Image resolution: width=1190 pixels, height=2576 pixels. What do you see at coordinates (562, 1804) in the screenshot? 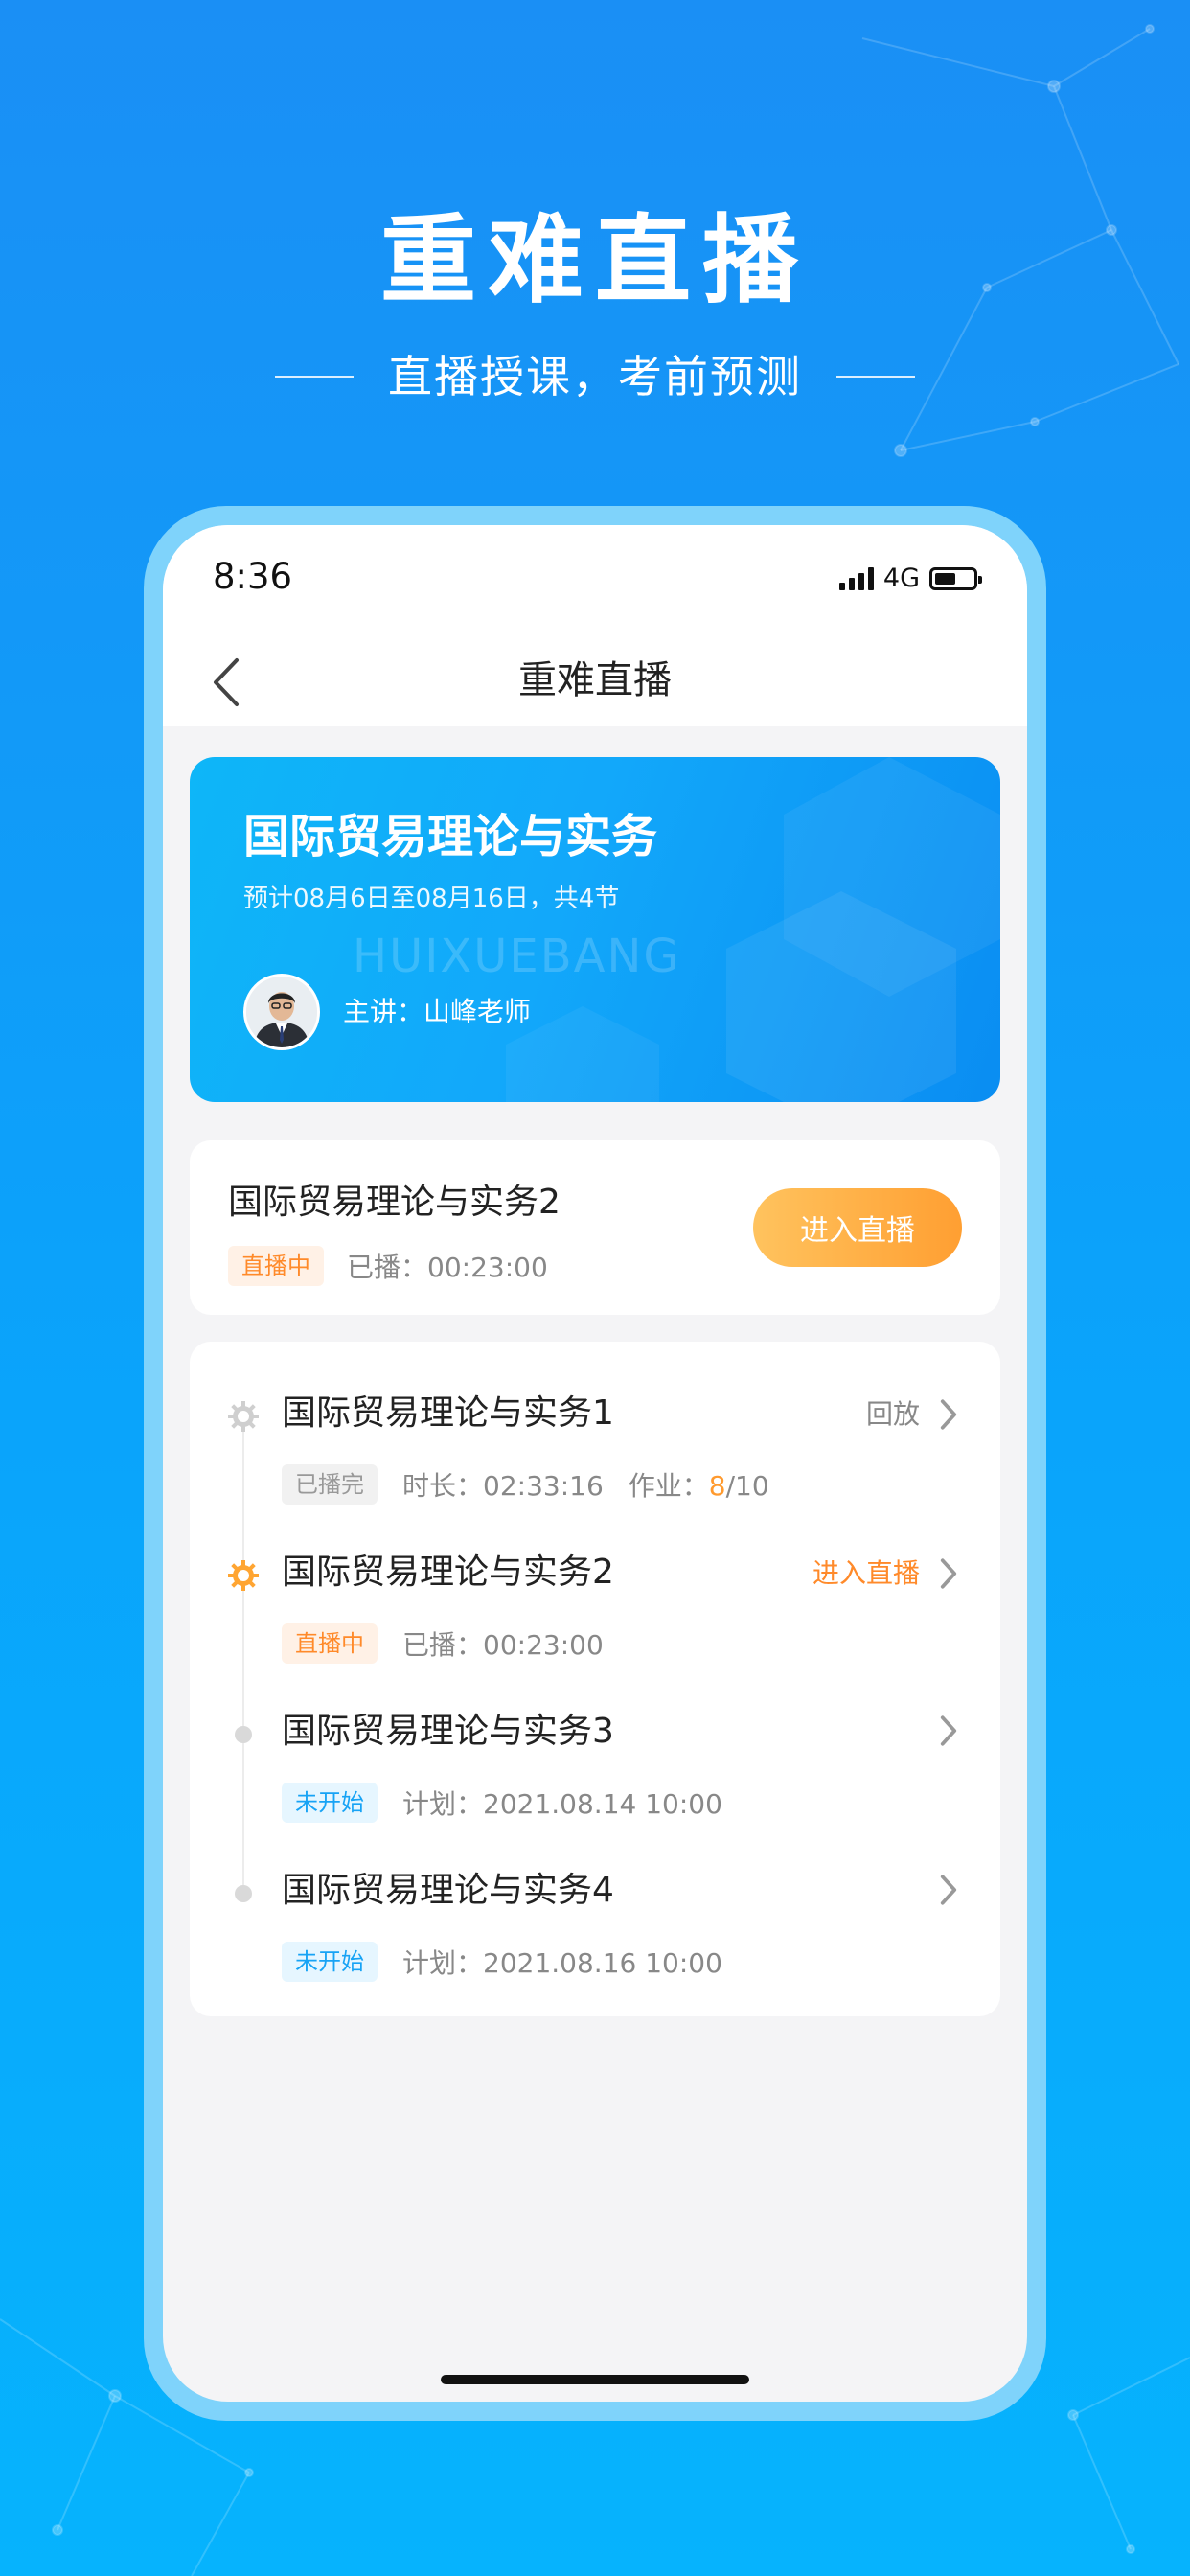
I see `planned-time: 计划：2021.08.14 10:00` at bounding box center [562, 1804].